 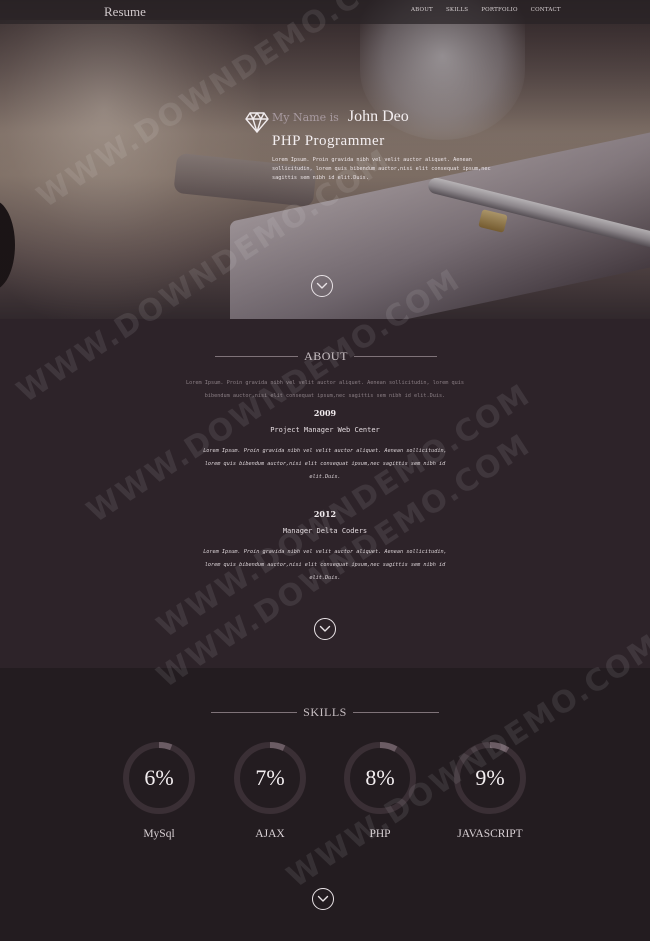 I want to click on skill-progress-ring: 9%, so click(x=490, y=778).